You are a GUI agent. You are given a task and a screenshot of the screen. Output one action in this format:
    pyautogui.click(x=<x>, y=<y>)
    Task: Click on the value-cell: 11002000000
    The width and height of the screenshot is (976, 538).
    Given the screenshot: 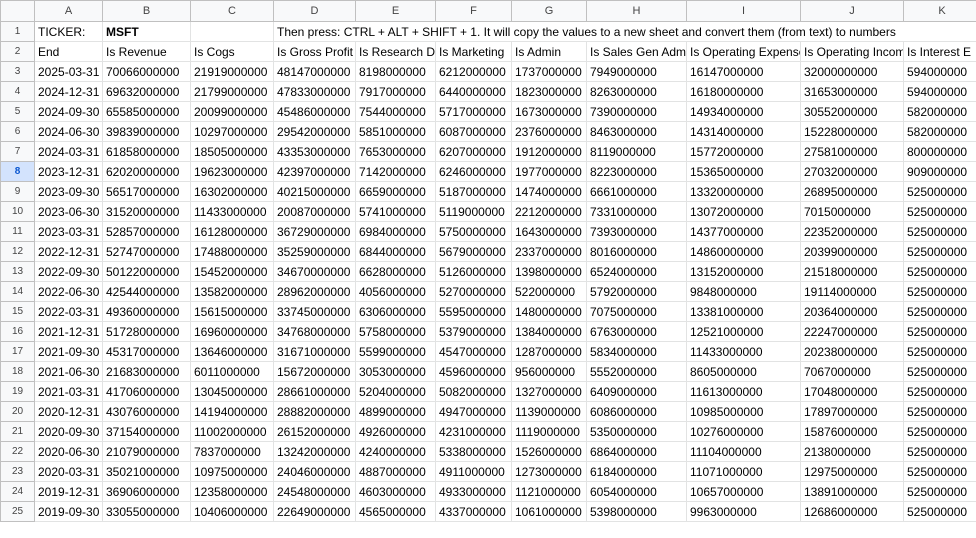 What is the action you would take?
    pyautogui.click(x=232, y=431)
    